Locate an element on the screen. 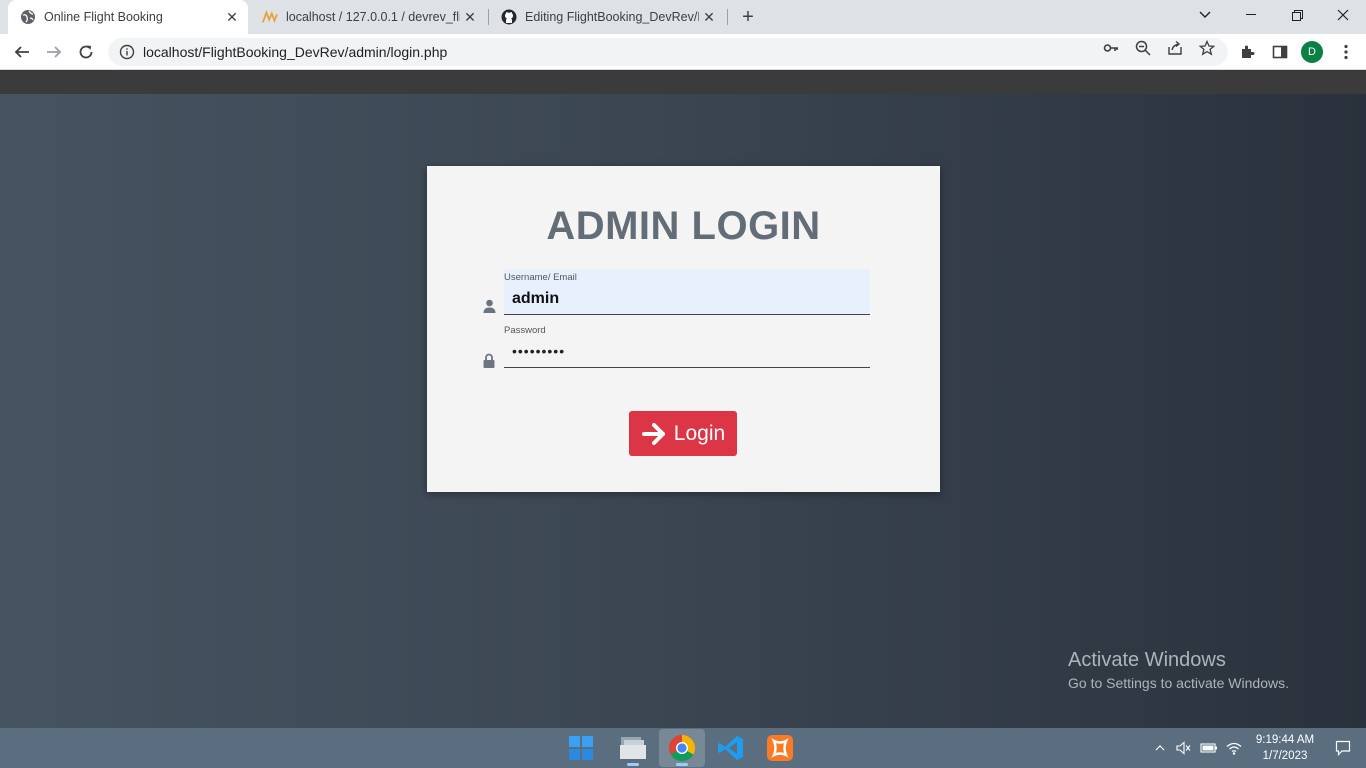  tab-title: localhost / 127.0.0.1 / devrev_flig is located at coordinates (373, 17).